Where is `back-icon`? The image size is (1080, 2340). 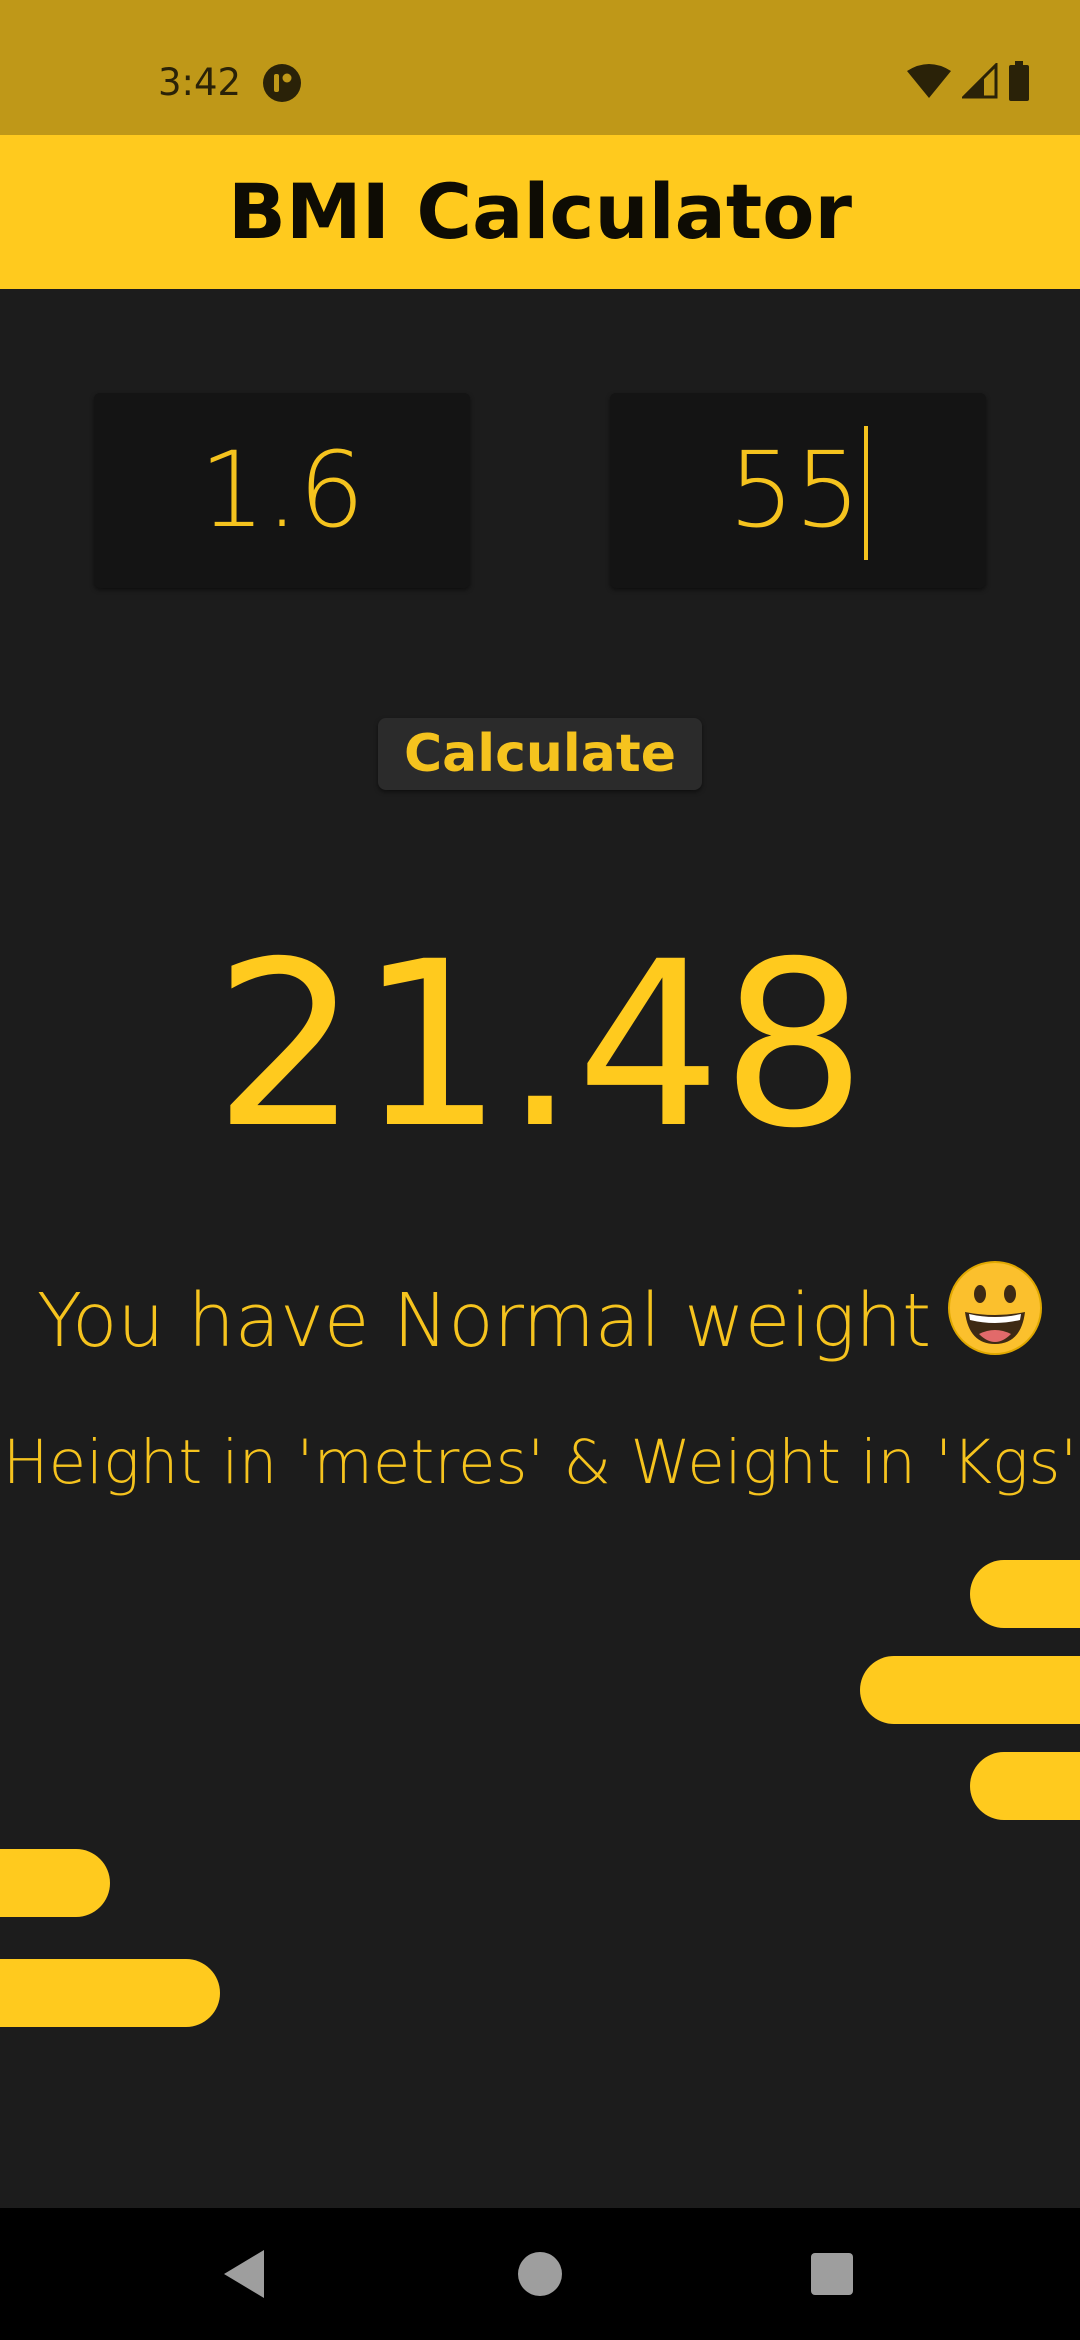
back-icon is located at coordinates (244, 2274).